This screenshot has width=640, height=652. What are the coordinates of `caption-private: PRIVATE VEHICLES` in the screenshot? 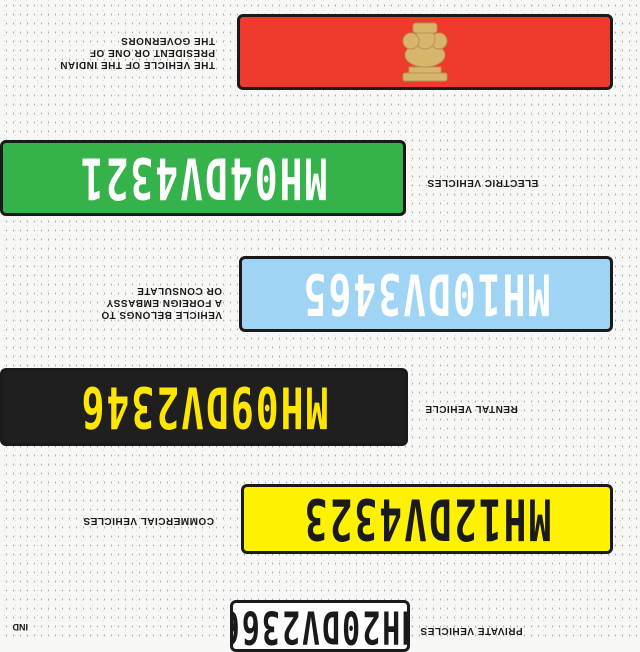 It's located at (471, 630).